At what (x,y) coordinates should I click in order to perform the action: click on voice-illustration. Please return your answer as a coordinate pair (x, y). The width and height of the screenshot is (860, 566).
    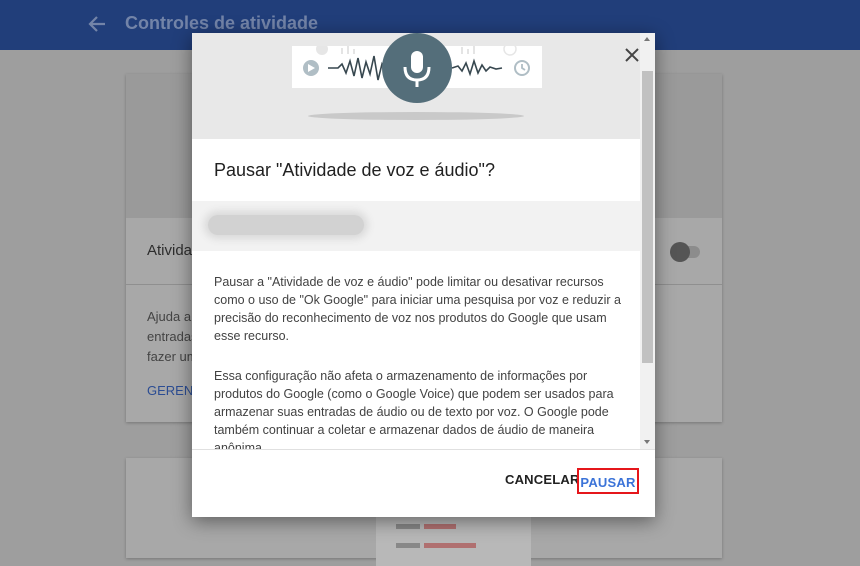
    Looking at the image, I should click on (416, 86).